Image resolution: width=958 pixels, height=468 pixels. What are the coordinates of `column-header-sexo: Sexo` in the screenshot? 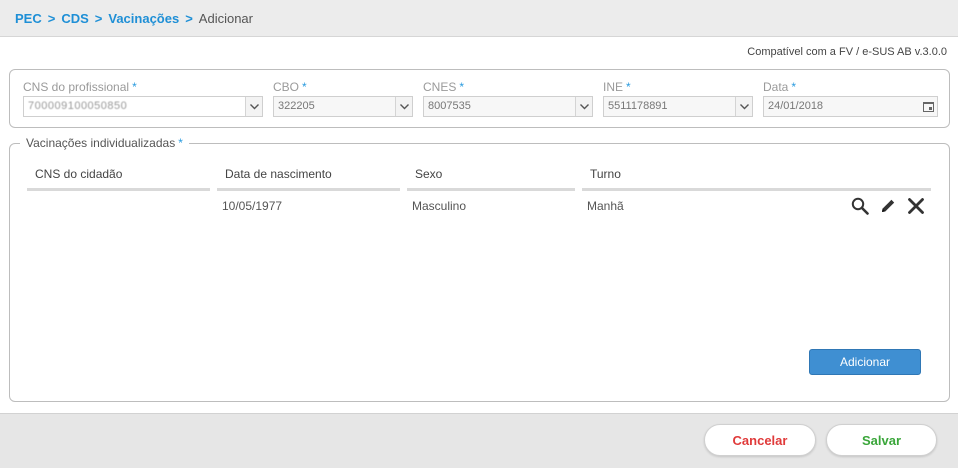 It's located at (428, 174).